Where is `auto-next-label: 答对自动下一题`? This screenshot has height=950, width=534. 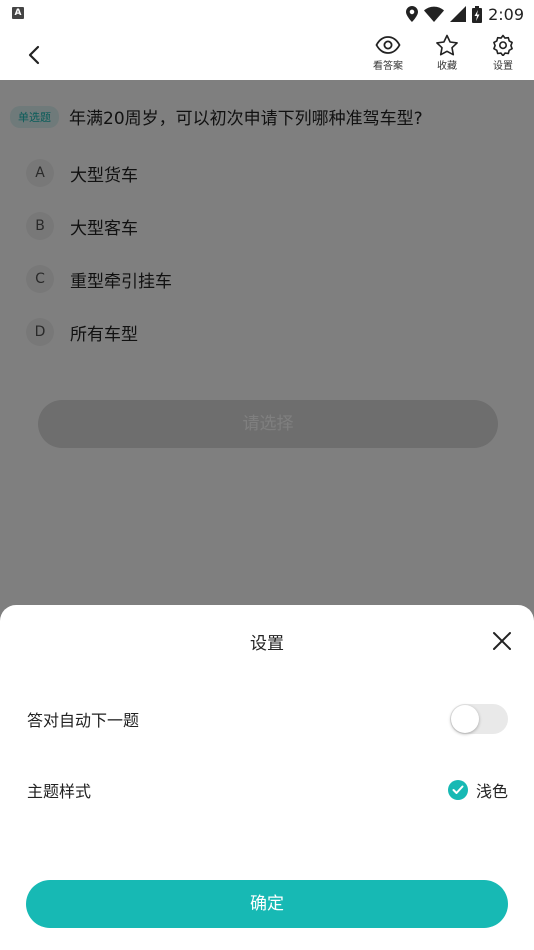
auto-next-label: 答对自动下一题 is located at coordinates (83, 720).